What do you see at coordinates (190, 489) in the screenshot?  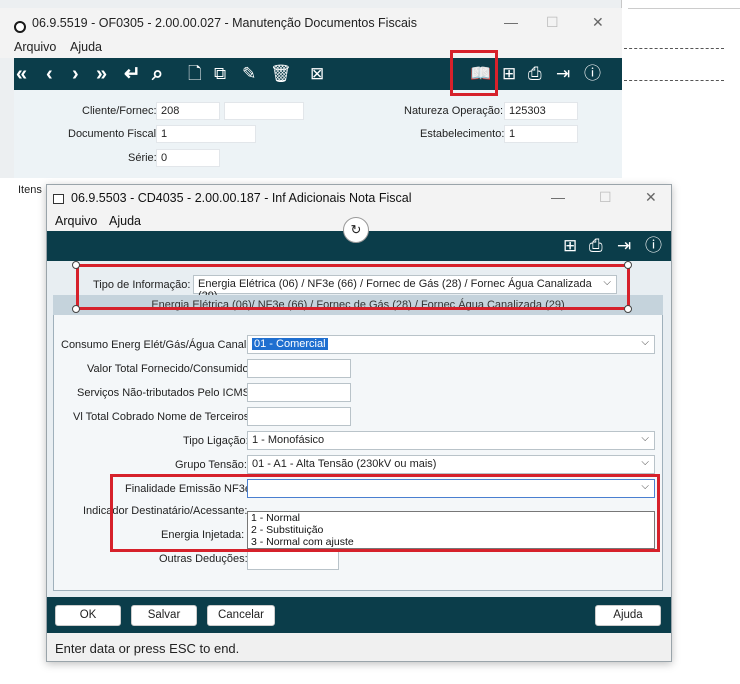 I see `finalidade-label: Finalidade Emissão NF3e:` at bounding box center [190, 489].